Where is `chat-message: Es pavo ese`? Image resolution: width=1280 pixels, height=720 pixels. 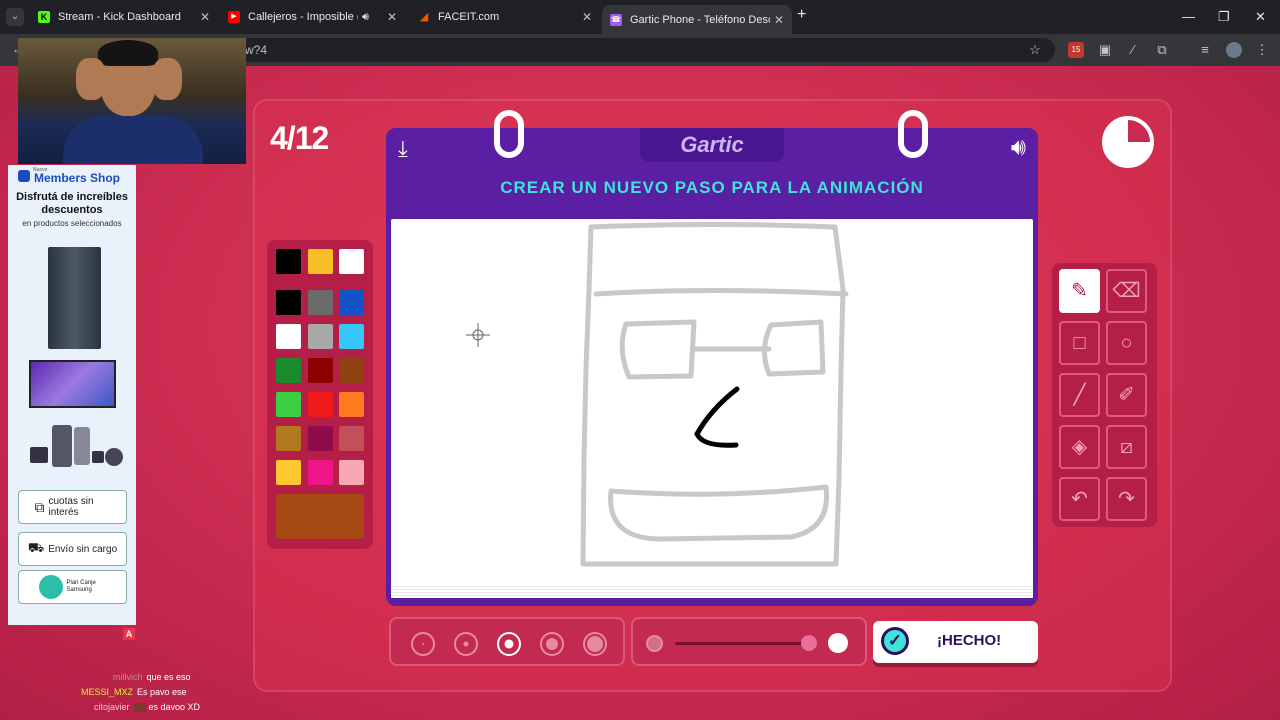
chat-message: Es pavo ese is located at coordinates (162, 692).